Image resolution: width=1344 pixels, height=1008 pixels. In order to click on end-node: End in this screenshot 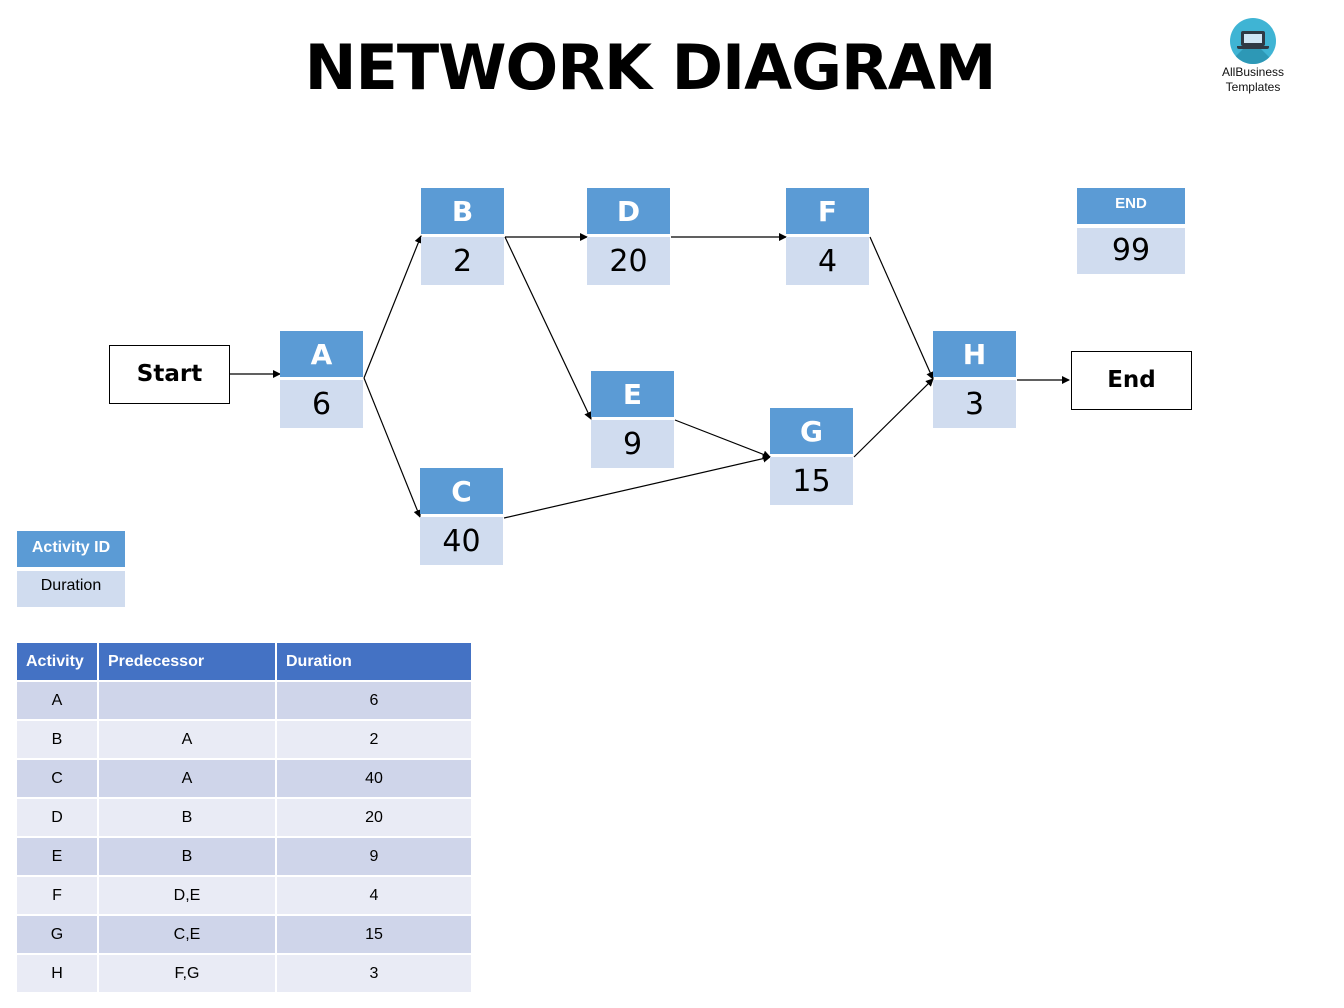, I will do `click(1131, 380)`.